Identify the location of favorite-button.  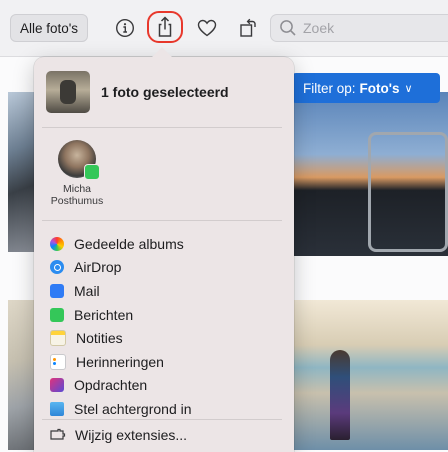
(207, 28).